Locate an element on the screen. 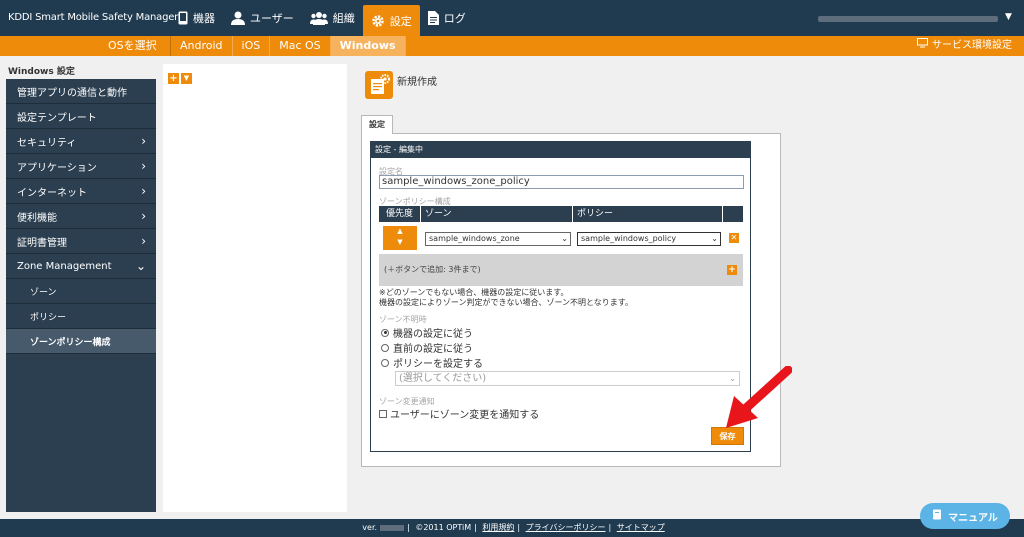  header-priority: 優先度 is located at coordinates (400, 214).